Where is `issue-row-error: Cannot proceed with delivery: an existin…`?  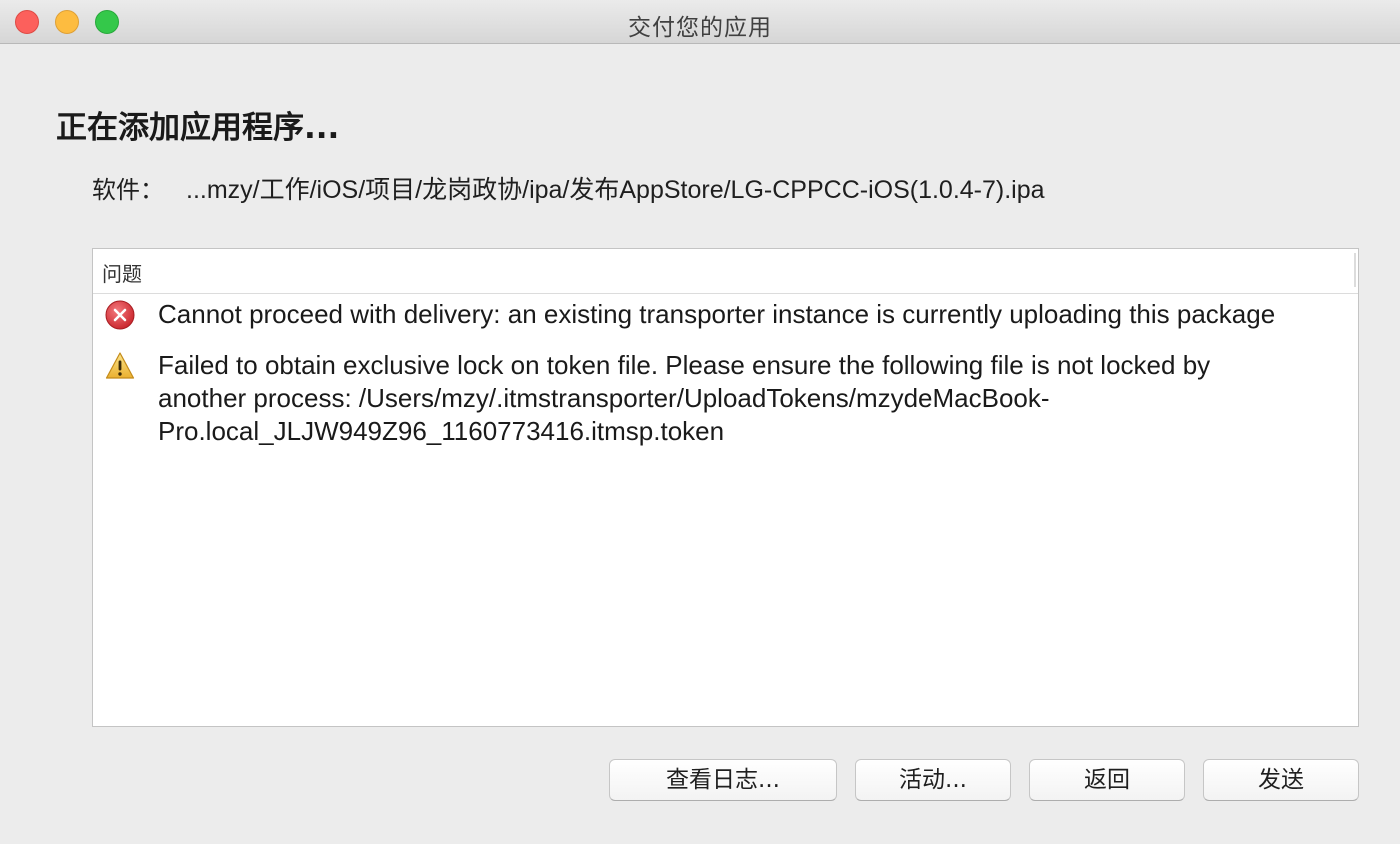 issue-row-error: Cannot proceed with delivery: an existin… is located at coordinates (725, 316).